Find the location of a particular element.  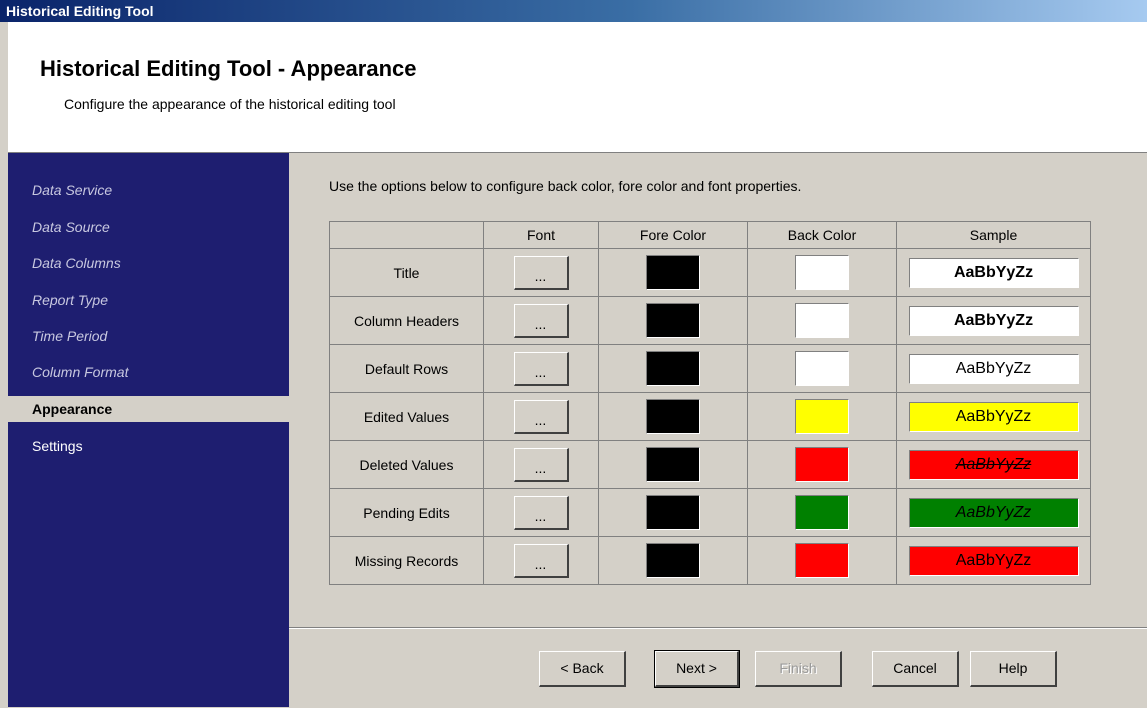

row-label: Column Headers is located at coordinates (406, 320).